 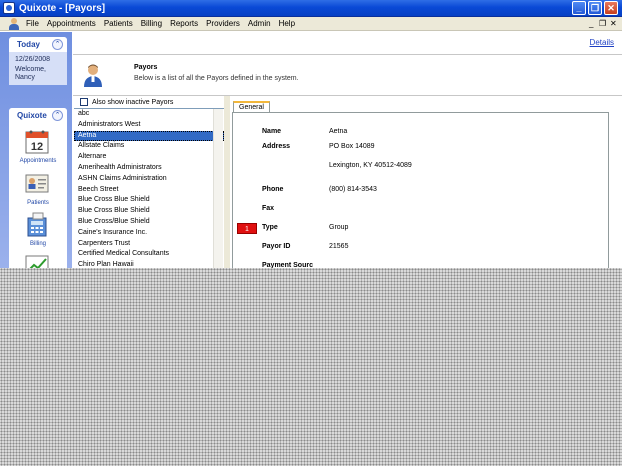 I want to click on payor-id-label: Payor ID, so click(x=276, y=246).